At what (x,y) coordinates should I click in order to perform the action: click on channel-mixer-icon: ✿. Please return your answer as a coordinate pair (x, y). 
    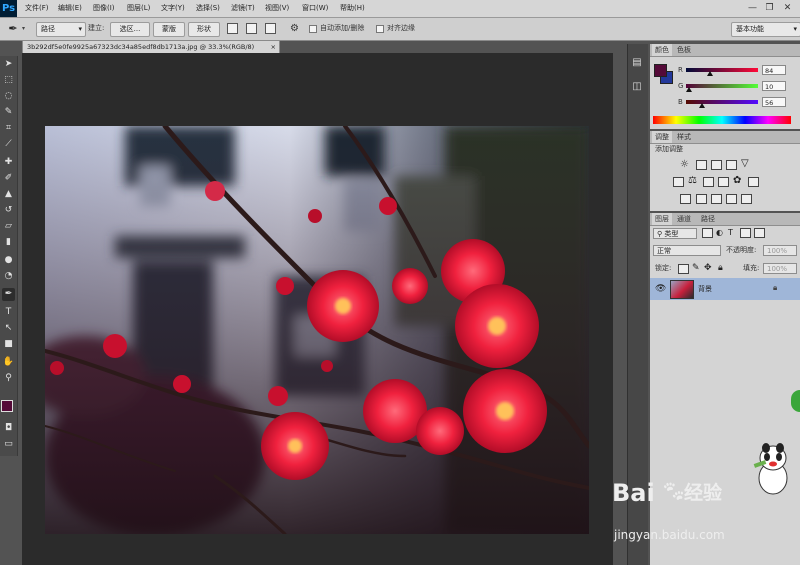
    Looking at the image, I should click on (737, 181).